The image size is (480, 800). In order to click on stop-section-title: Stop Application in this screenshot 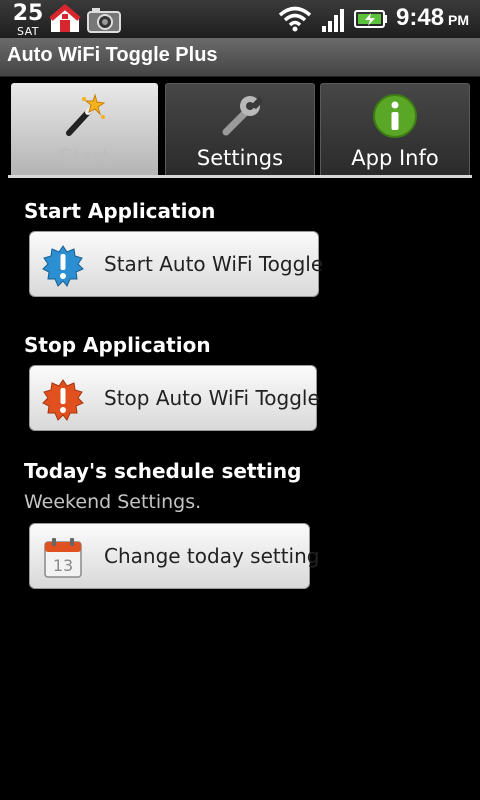, I will do `click(117, 345)`.